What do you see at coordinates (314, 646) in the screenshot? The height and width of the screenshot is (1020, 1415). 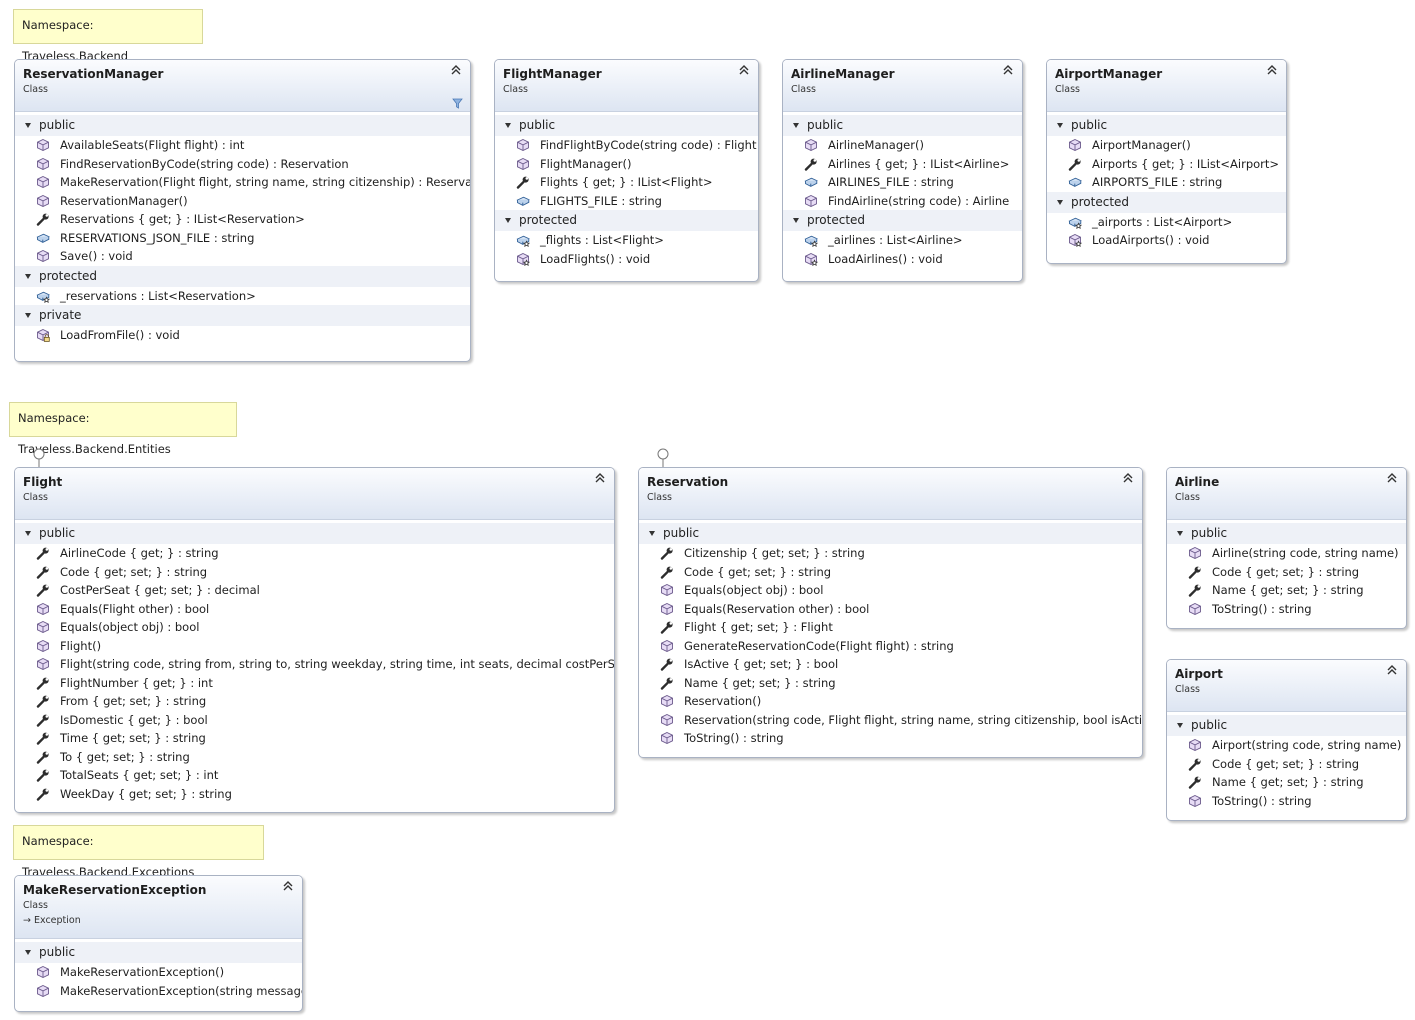 I see `class-member: Flight()` at bounding box center [314, 646].